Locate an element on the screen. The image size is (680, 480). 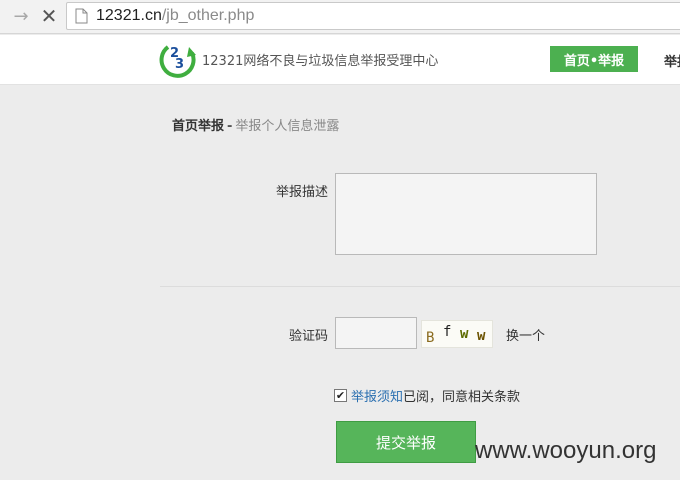
site-title: 12321网络不良与垃圾信息举报受理中心 is located at coordinates (320, 61).